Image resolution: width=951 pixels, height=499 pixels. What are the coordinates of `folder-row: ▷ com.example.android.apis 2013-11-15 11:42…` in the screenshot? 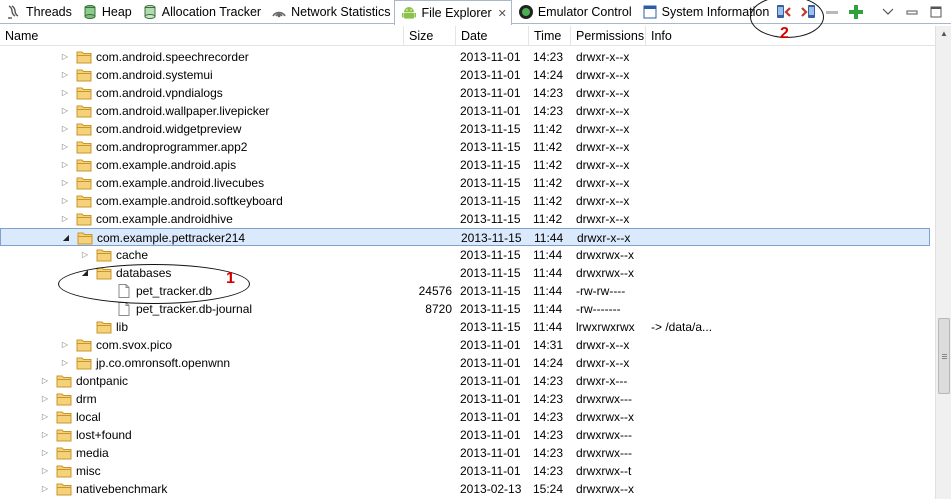 It's located at (465, 165).